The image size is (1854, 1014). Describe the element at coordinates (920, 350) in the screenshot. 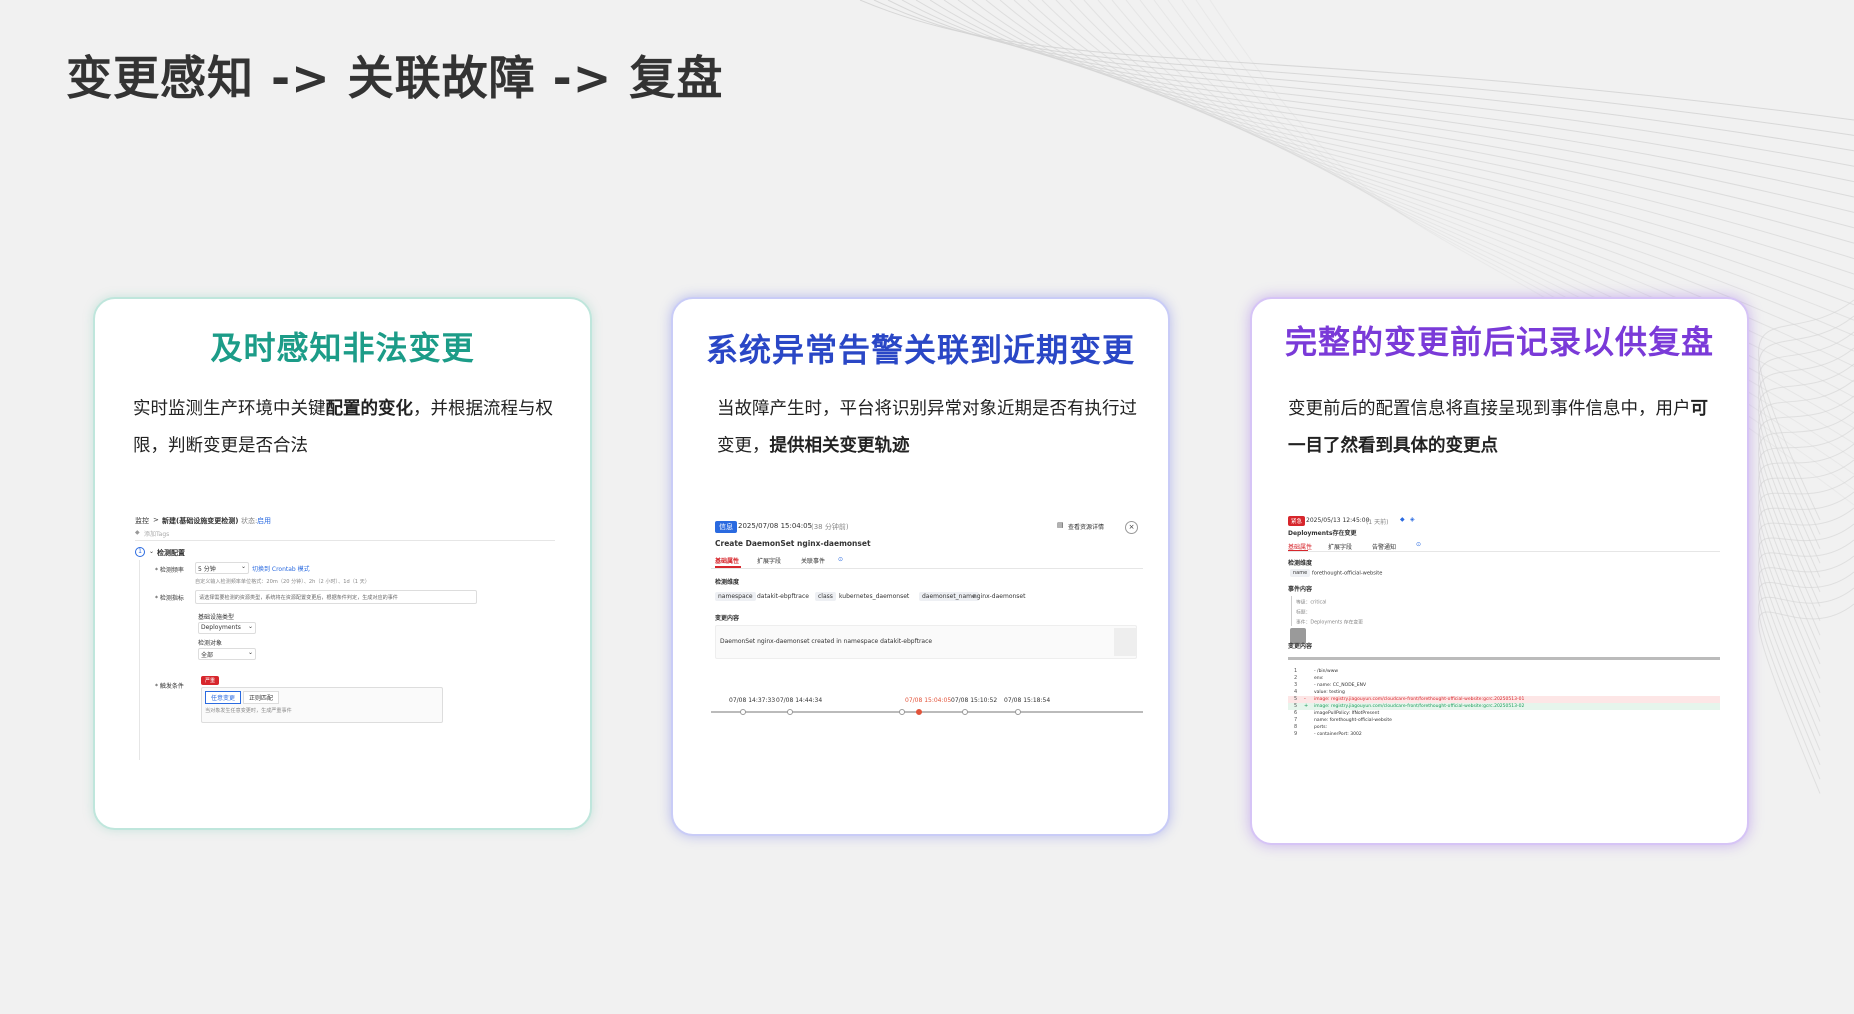

I see `card-title: 系统异常告警关联到近期变更` at that location.